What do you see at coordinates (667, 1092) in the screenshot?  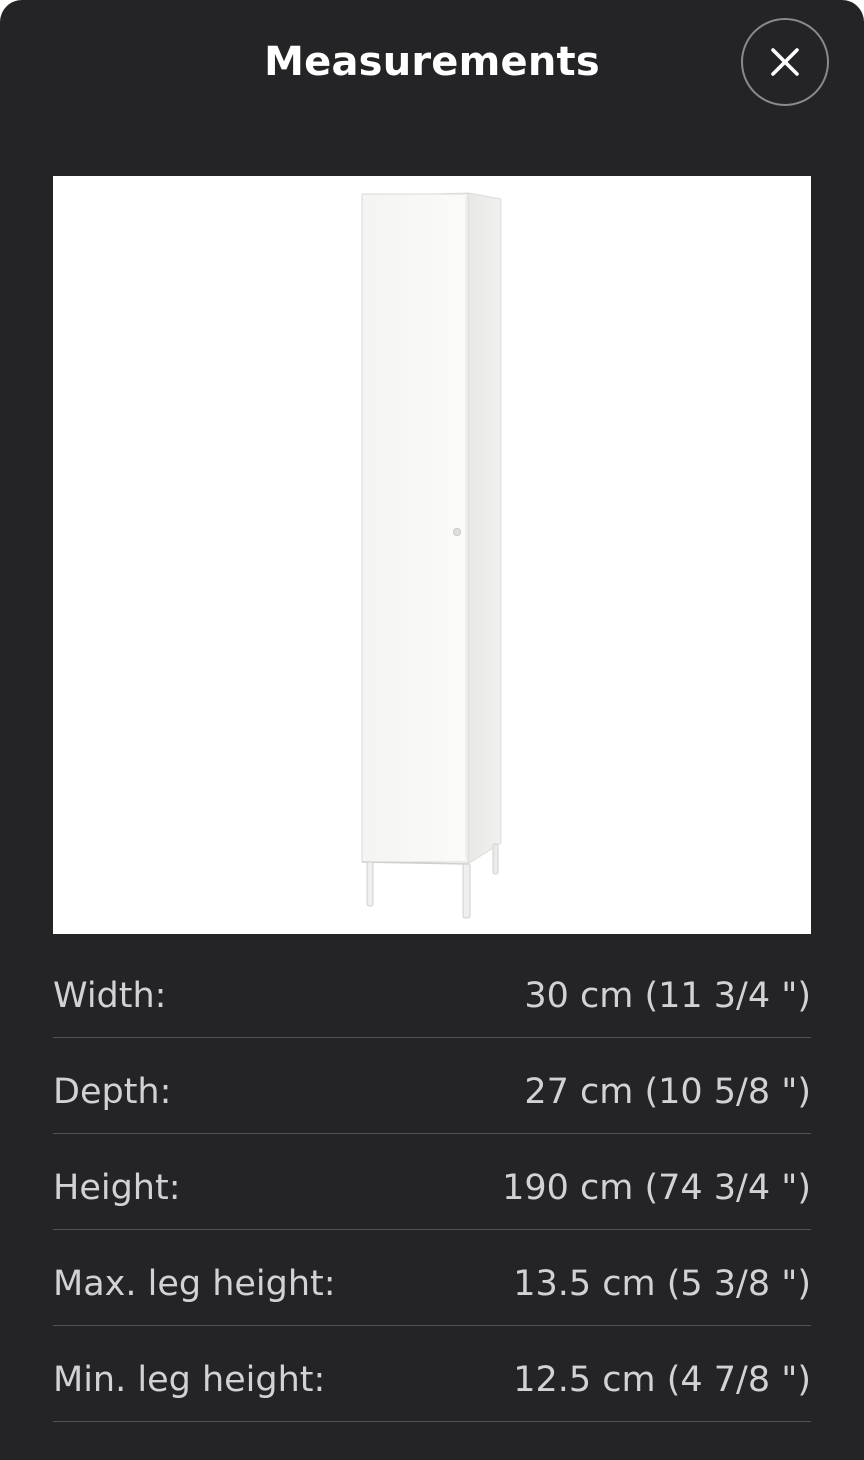 I see `measurement-value: 27 cm (10 5/8 ")` at bounding box center [667, 1092].